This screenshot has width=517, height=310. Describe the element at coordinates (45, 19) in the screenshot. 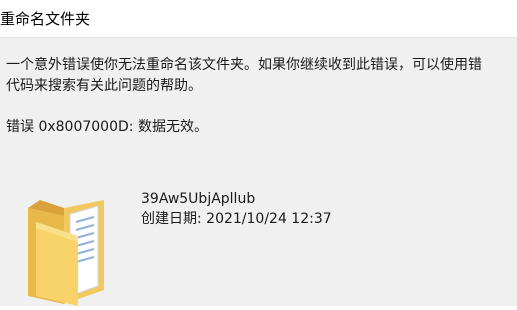

I see `window-title: 重命名文件夹` at that location.